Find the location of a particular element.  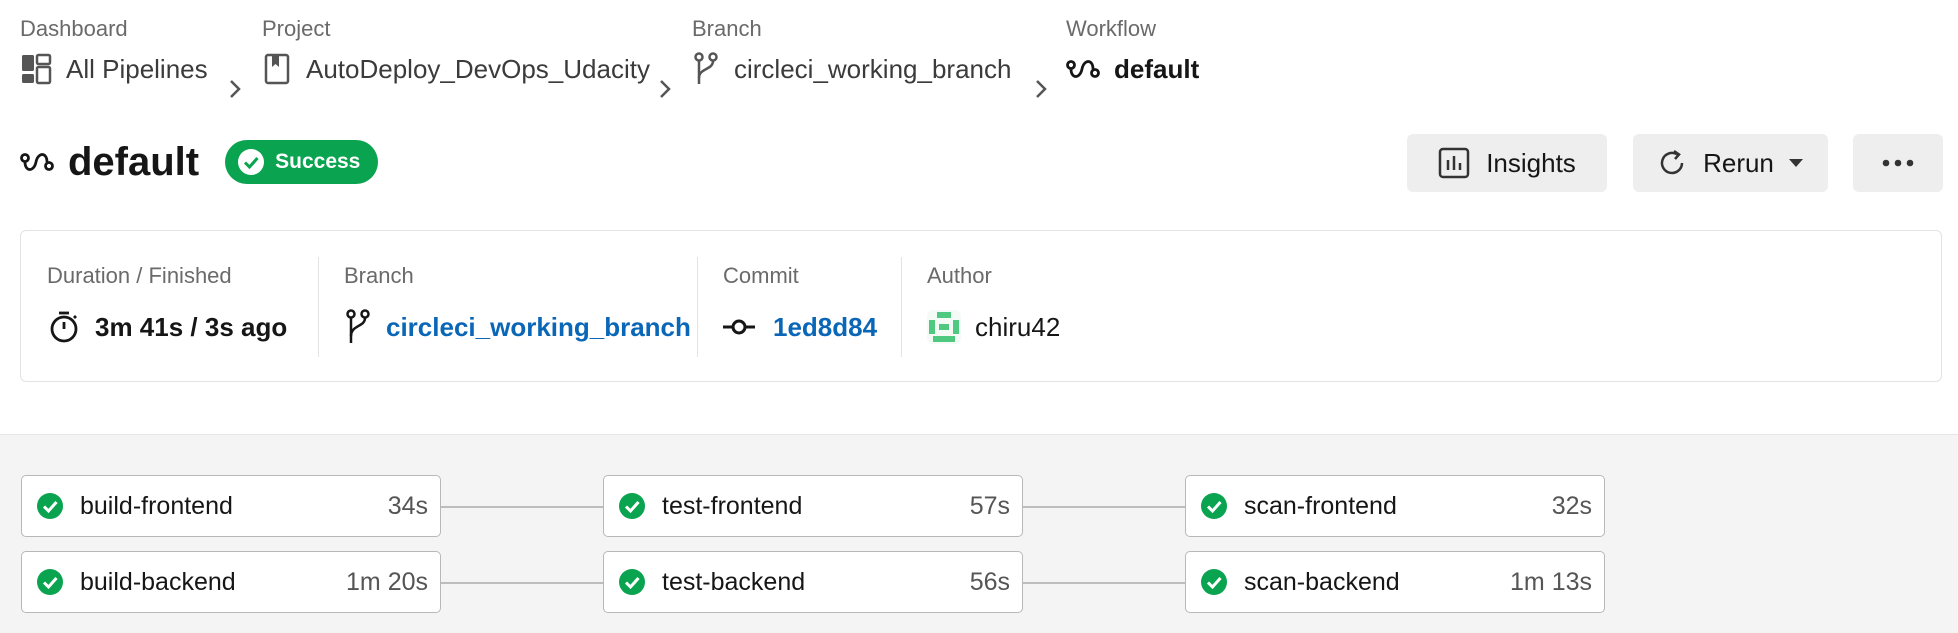

breadcrumb-label: circleci_working_branch is located at coordinates (873, 68).